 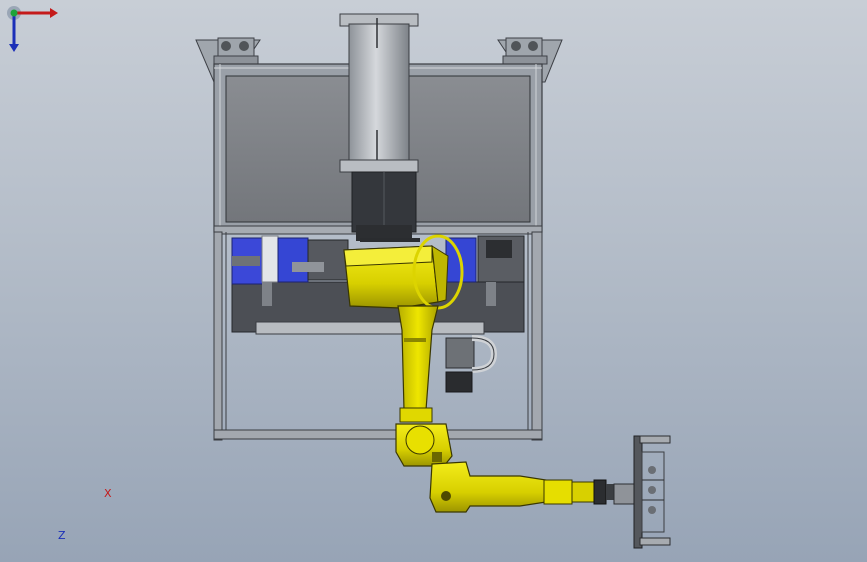 What do you see at coordinates (379, 127) in the screenshot?
I see `vertical-column` at bounding box center [379, 127].